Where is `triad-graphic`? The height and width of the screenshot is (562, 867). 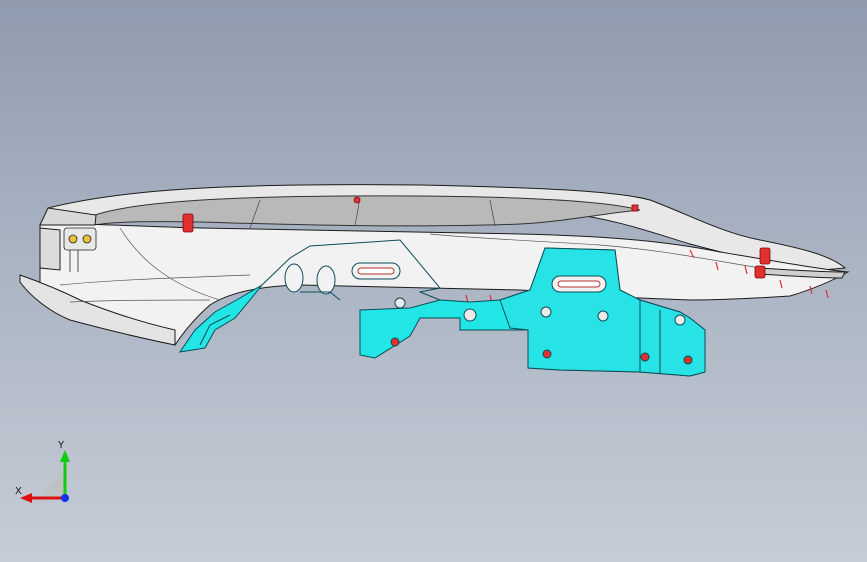
triad-graphic is located at coordinates (45, 476).